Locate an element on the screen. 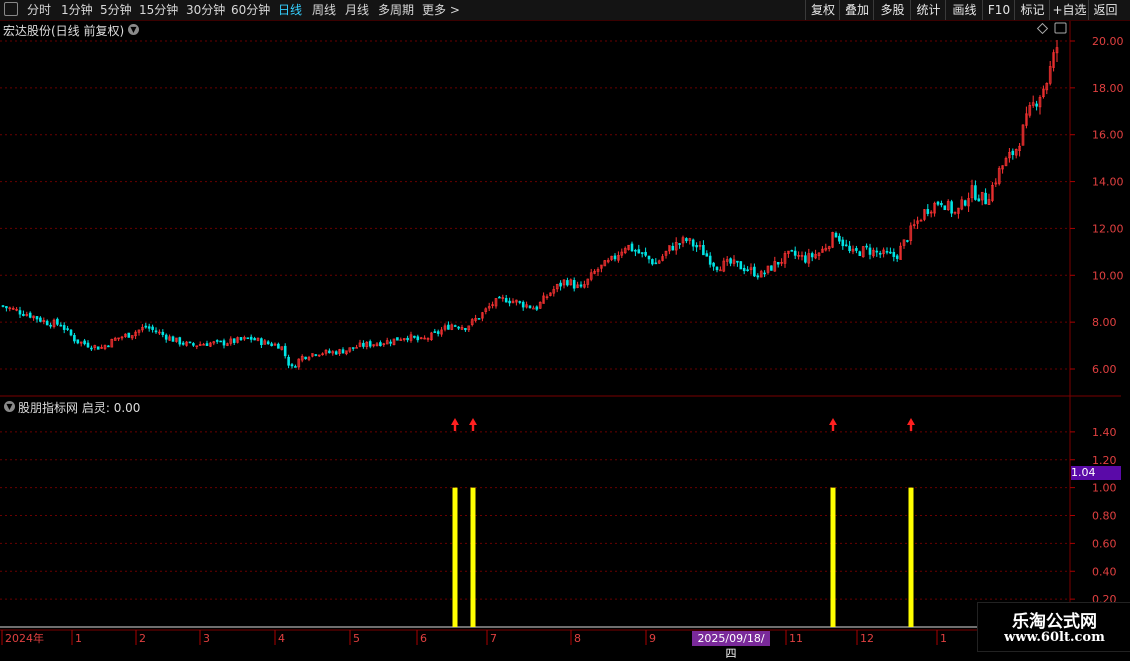  date-tick-label: 4 is located at coordinates (281, 638).